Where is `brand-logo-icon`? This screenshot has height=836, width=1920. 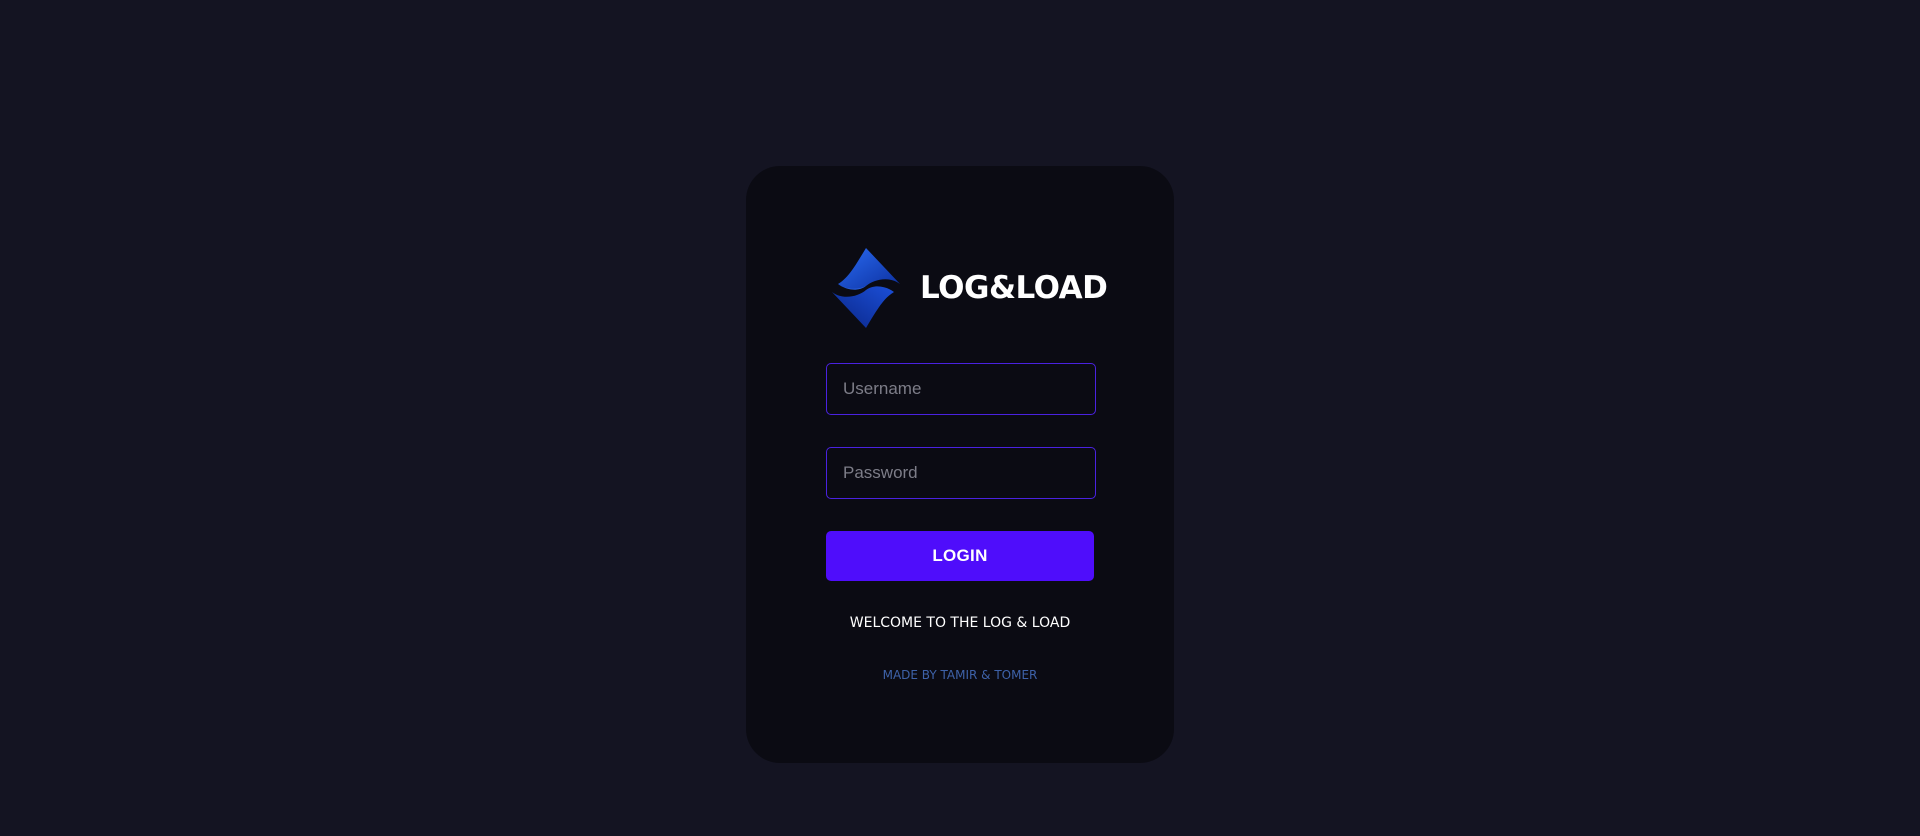 brand-logo-icon is located at coordinates (866, 288).